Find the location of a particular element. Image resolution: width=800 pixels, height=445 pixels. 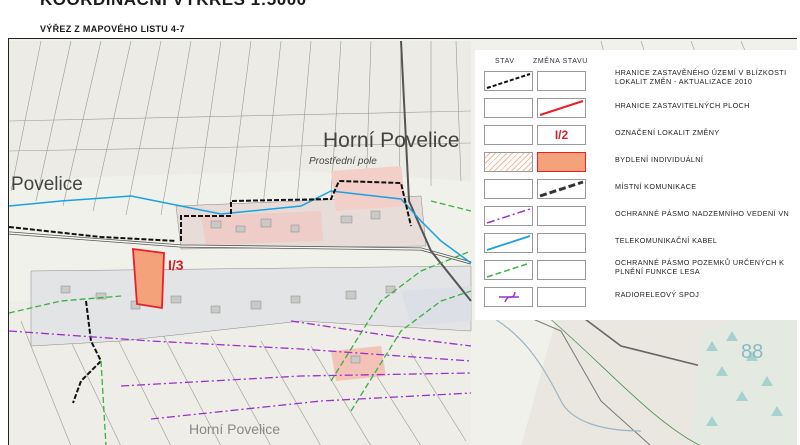

legend-label: RADIORELEOVÝ SPOJ is located at coordinates (657, 294).